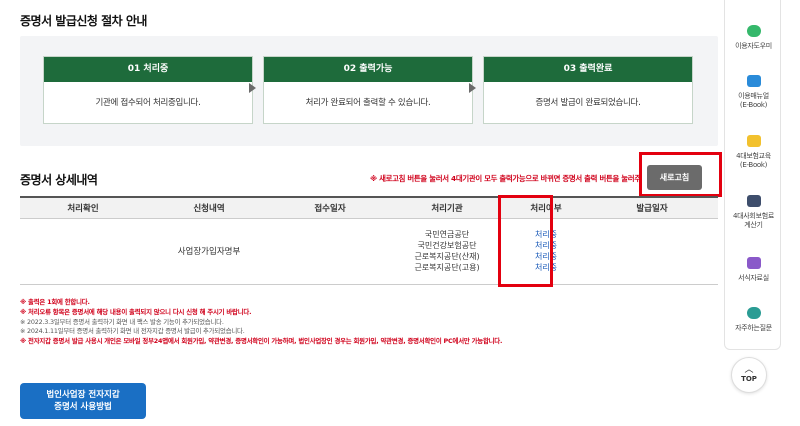 This screenshot has height=426, width=800. I want to click on table-header-row: 처리확인 신청내역 접수일자 처리기관 처리여부 발급일자, so click(369, 207).